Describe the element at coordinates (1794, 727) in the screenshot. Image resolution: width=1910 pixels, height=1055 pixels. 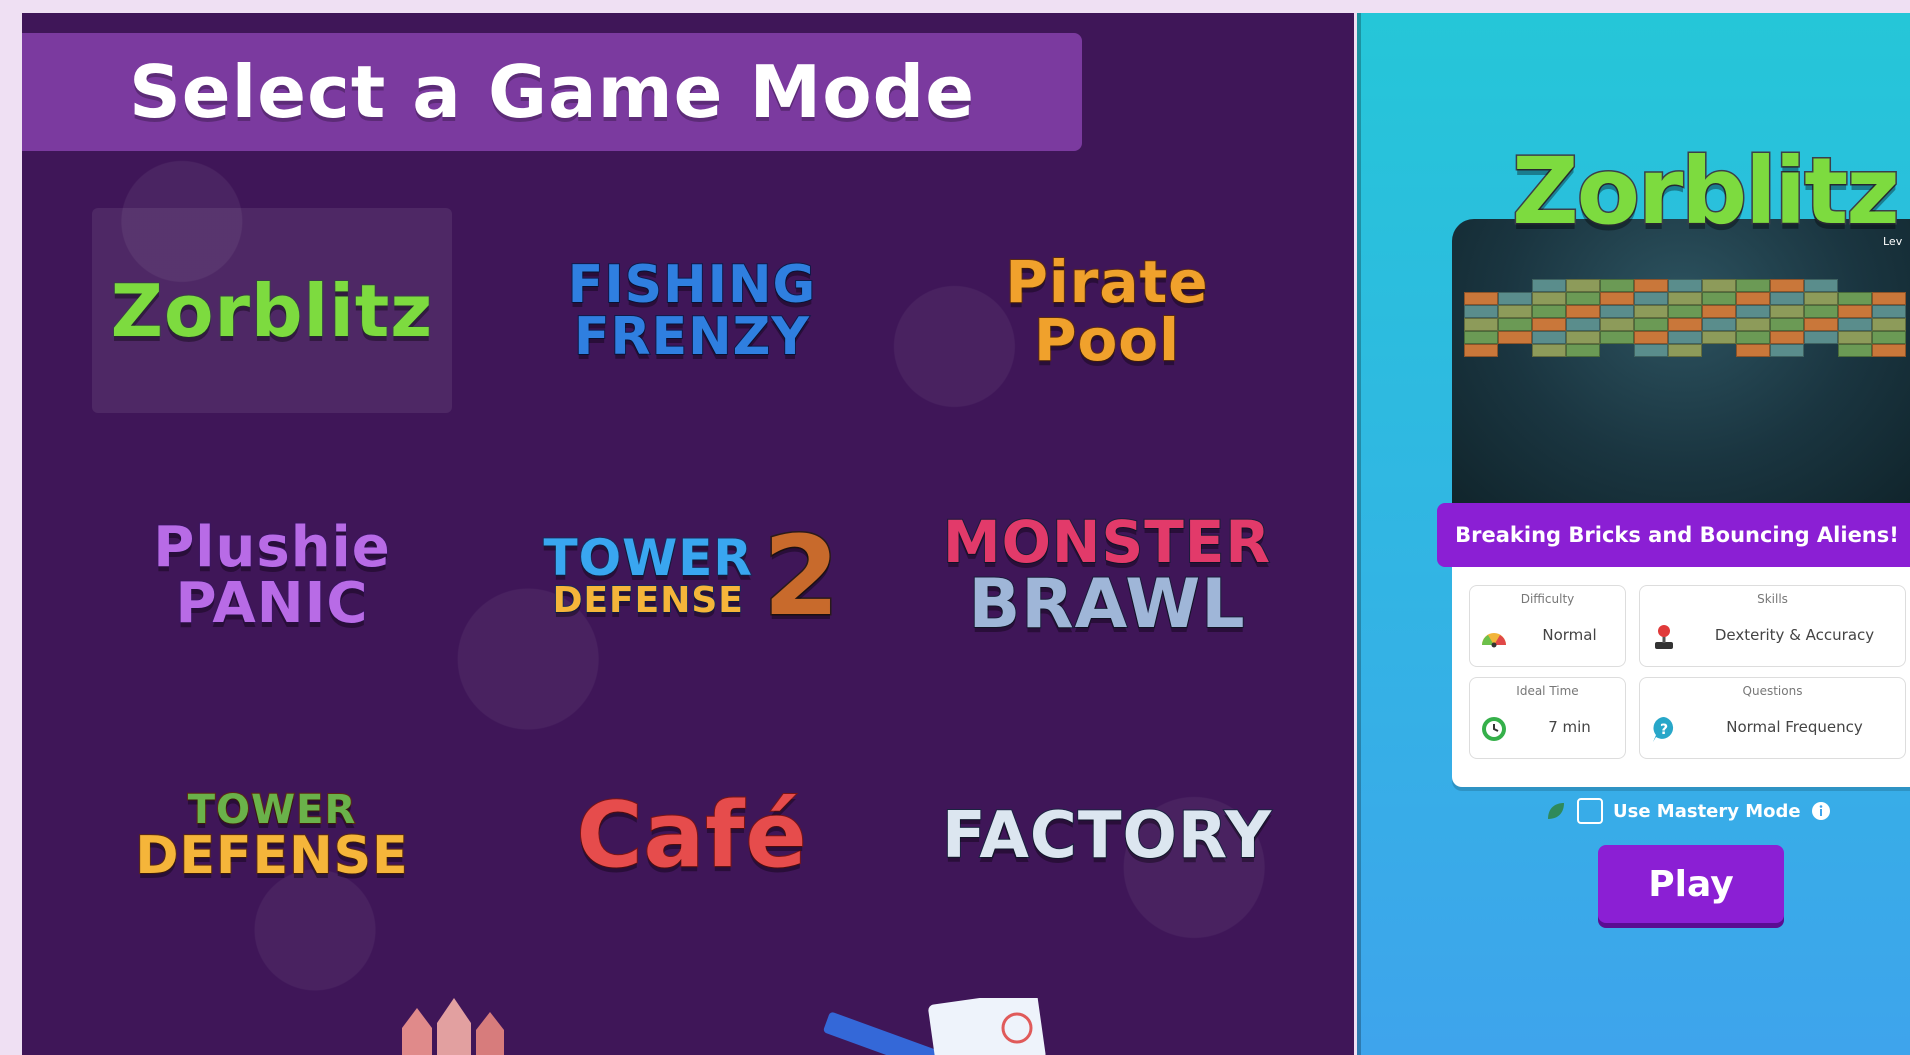
I see `stat-value: Normal Frequency` at that location.